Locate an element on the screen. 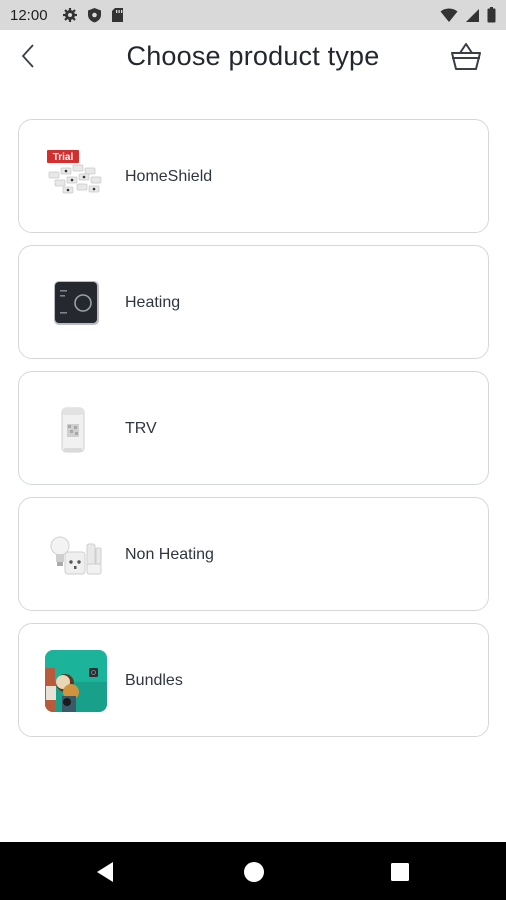 Image resolution: width=506 pixels, height=900 pixels. status-bar: 12:00 is located at coordinates (253, 15).